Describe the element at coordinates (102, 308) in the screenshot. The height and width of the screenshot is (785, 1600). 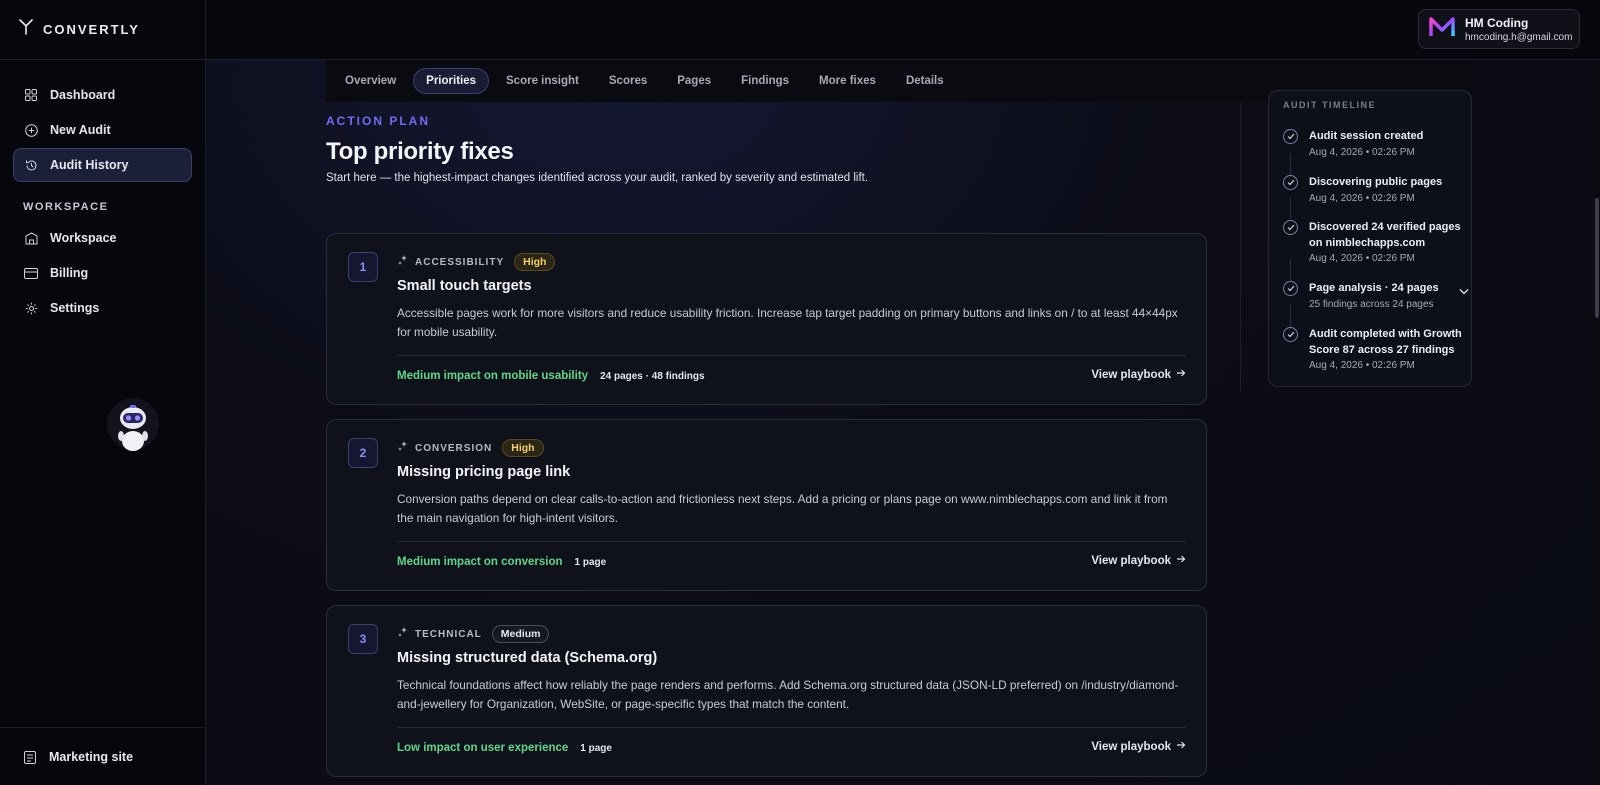
I see `sidebar-item-settings: Settings` at that location.